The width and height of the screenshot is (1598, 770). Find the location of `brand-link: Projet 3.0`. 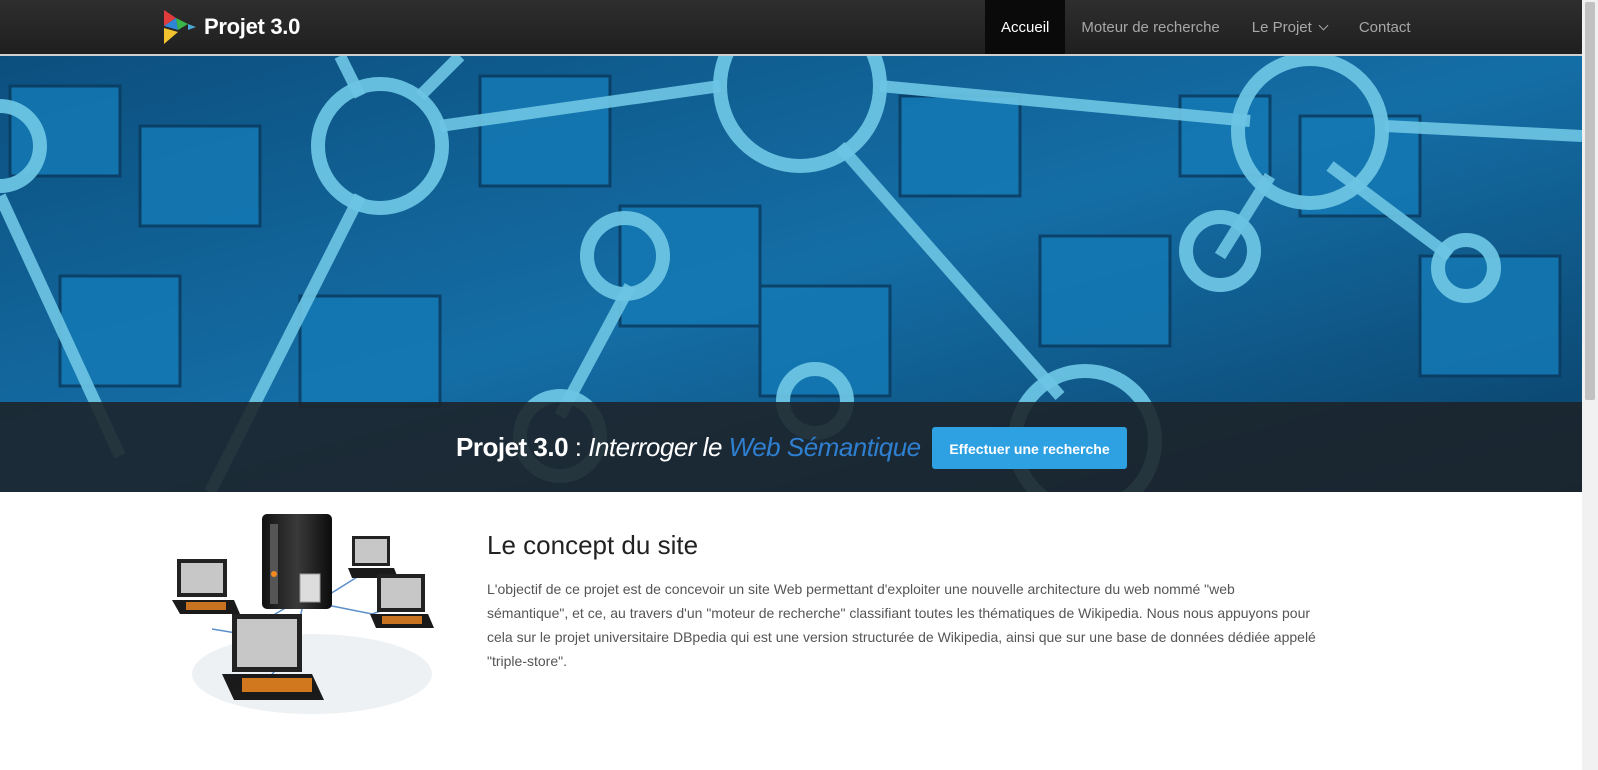

brand-link: Projet 3.0 is located at coordinates (231, 27).